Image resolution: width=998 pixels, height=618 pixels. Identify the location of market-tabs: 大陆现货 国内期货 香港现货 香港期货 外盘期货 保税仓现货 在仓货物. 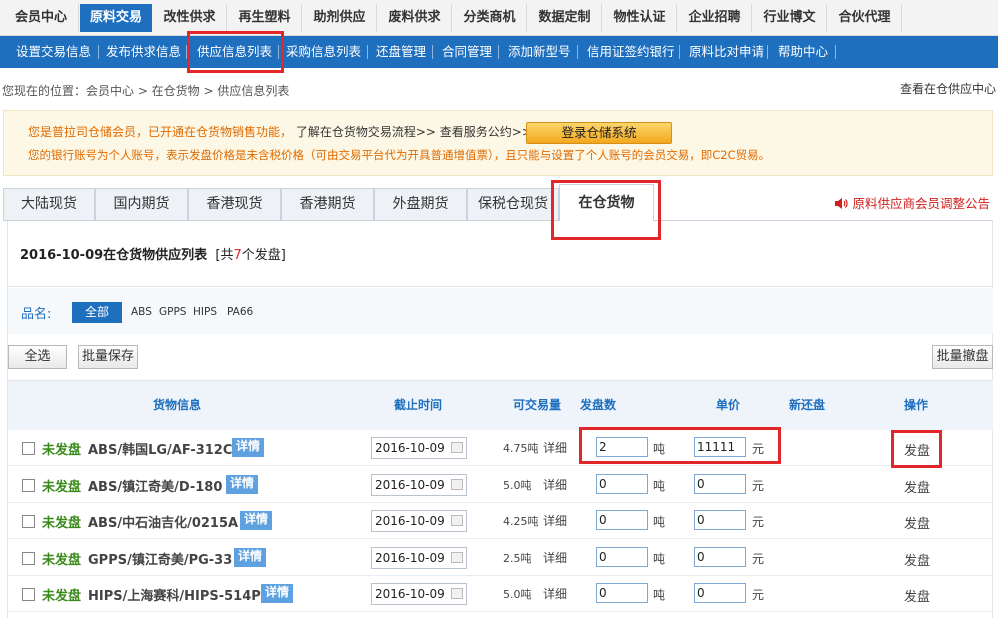
(333, 202).